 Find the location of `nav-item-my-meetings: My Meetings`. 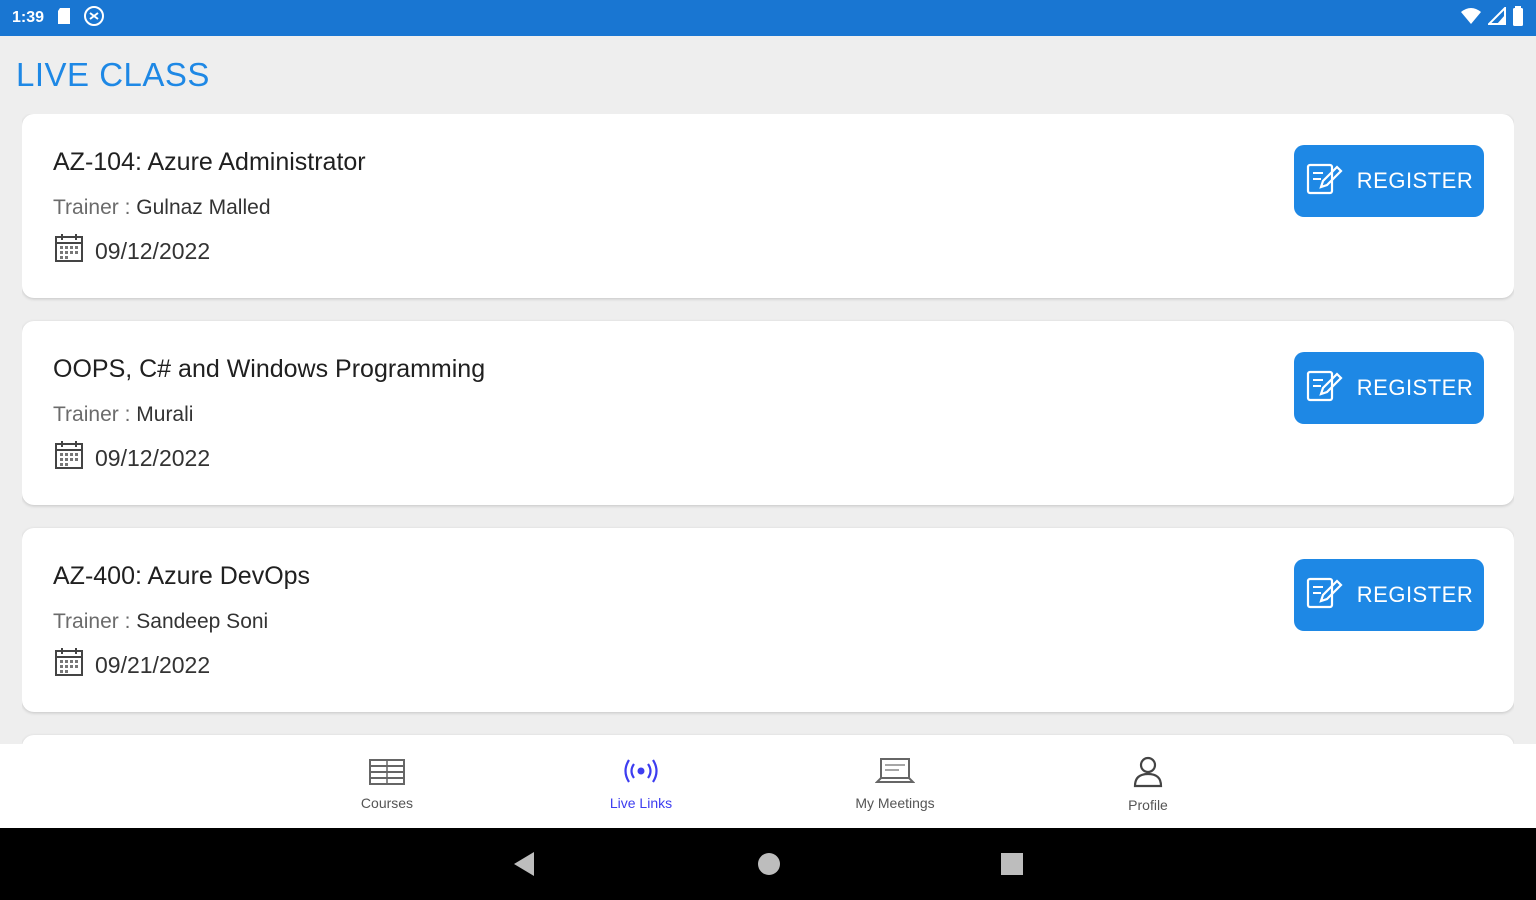

nav-item-my-meetings: My Meetings is located at coordinates (895, 783).